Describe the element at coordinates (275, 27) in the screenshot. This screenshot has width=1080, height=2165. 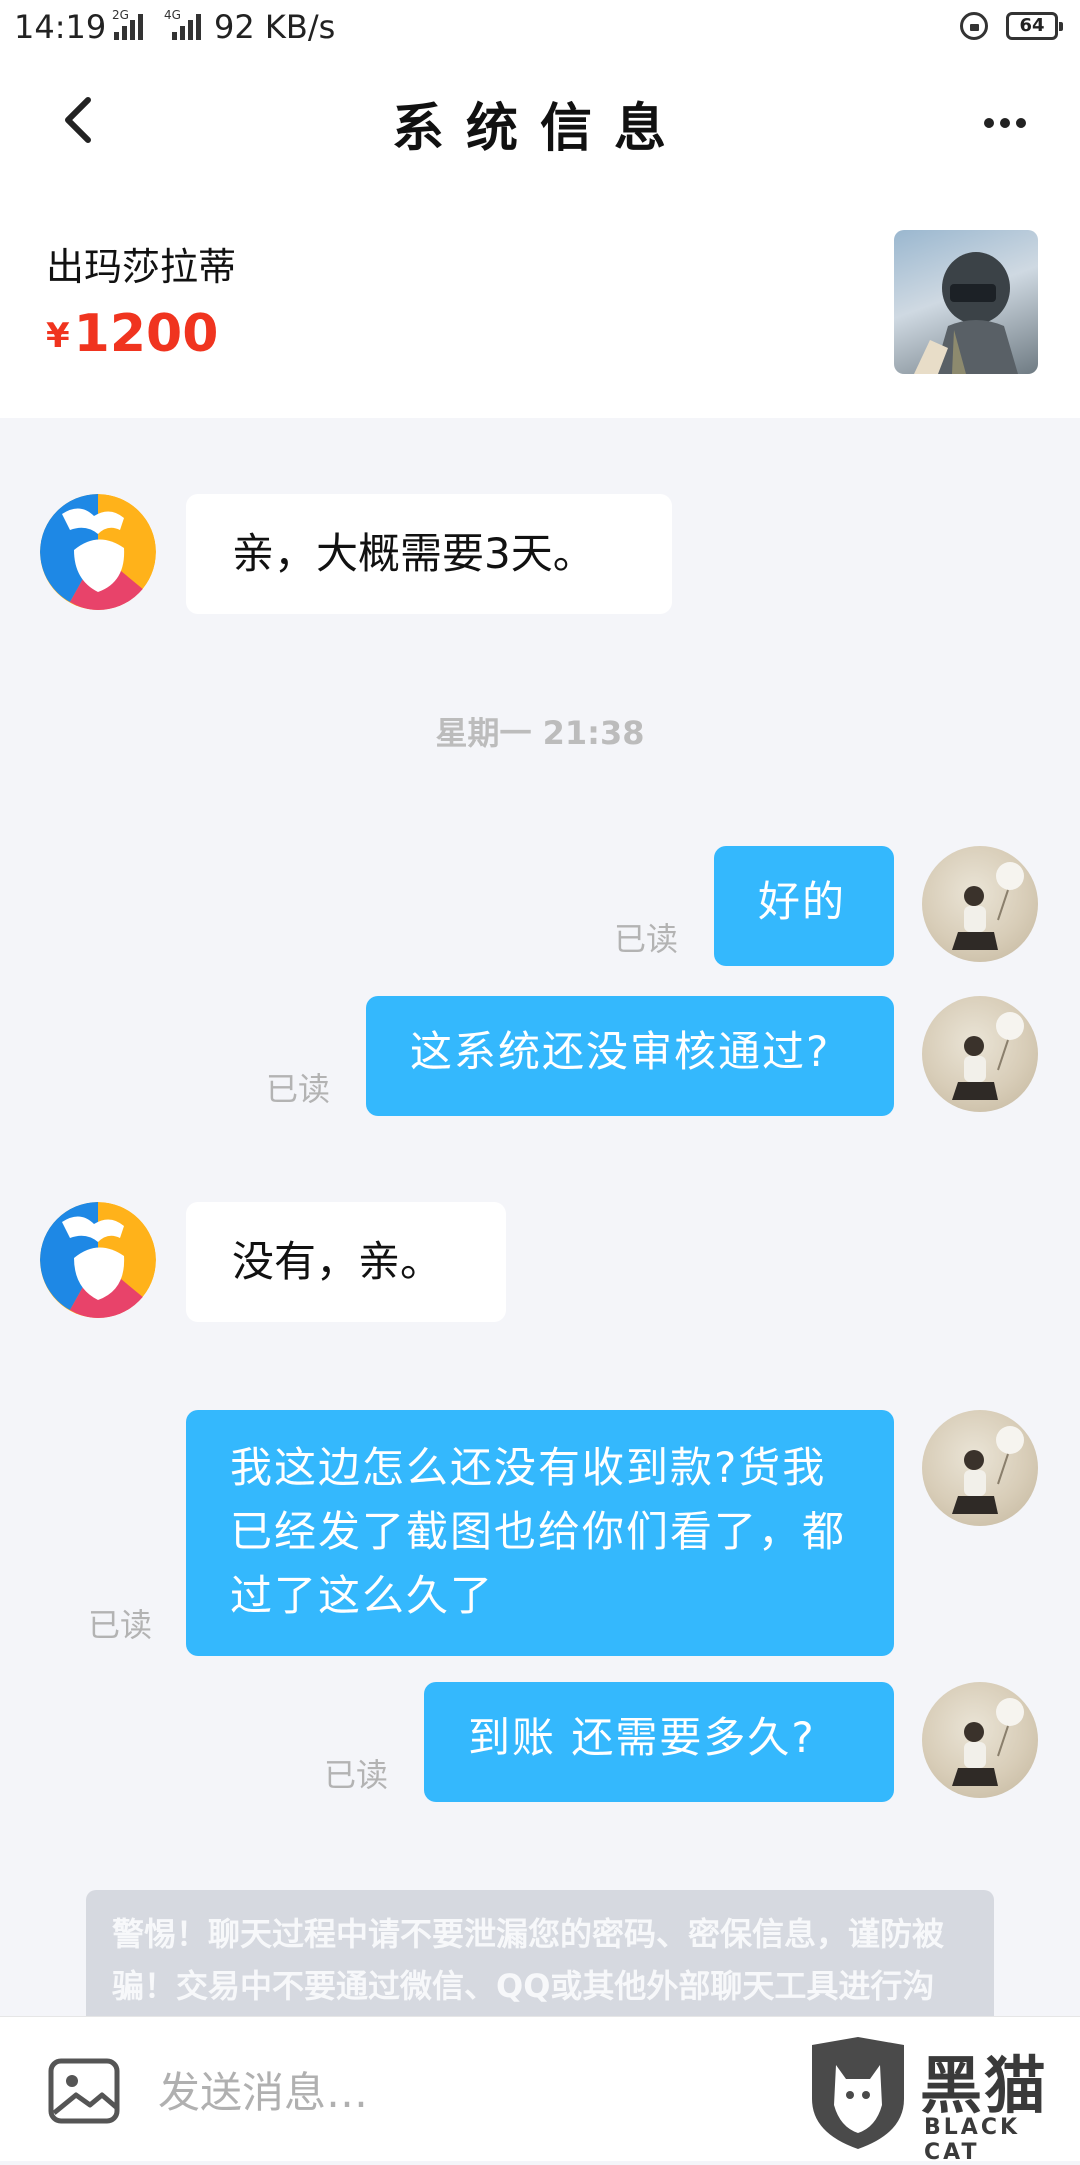
I see `network-speed: 92 KB/s` at that location.